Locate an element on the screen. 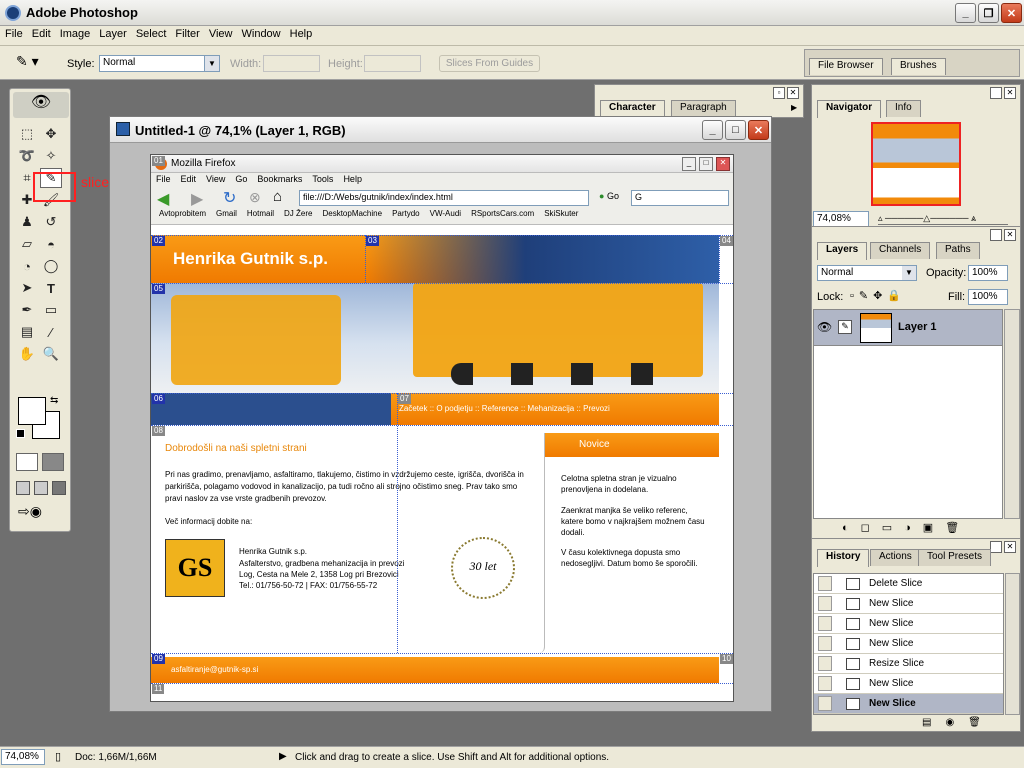  bookmark-item: DesktopMachine is located at coordinates (352, 213).